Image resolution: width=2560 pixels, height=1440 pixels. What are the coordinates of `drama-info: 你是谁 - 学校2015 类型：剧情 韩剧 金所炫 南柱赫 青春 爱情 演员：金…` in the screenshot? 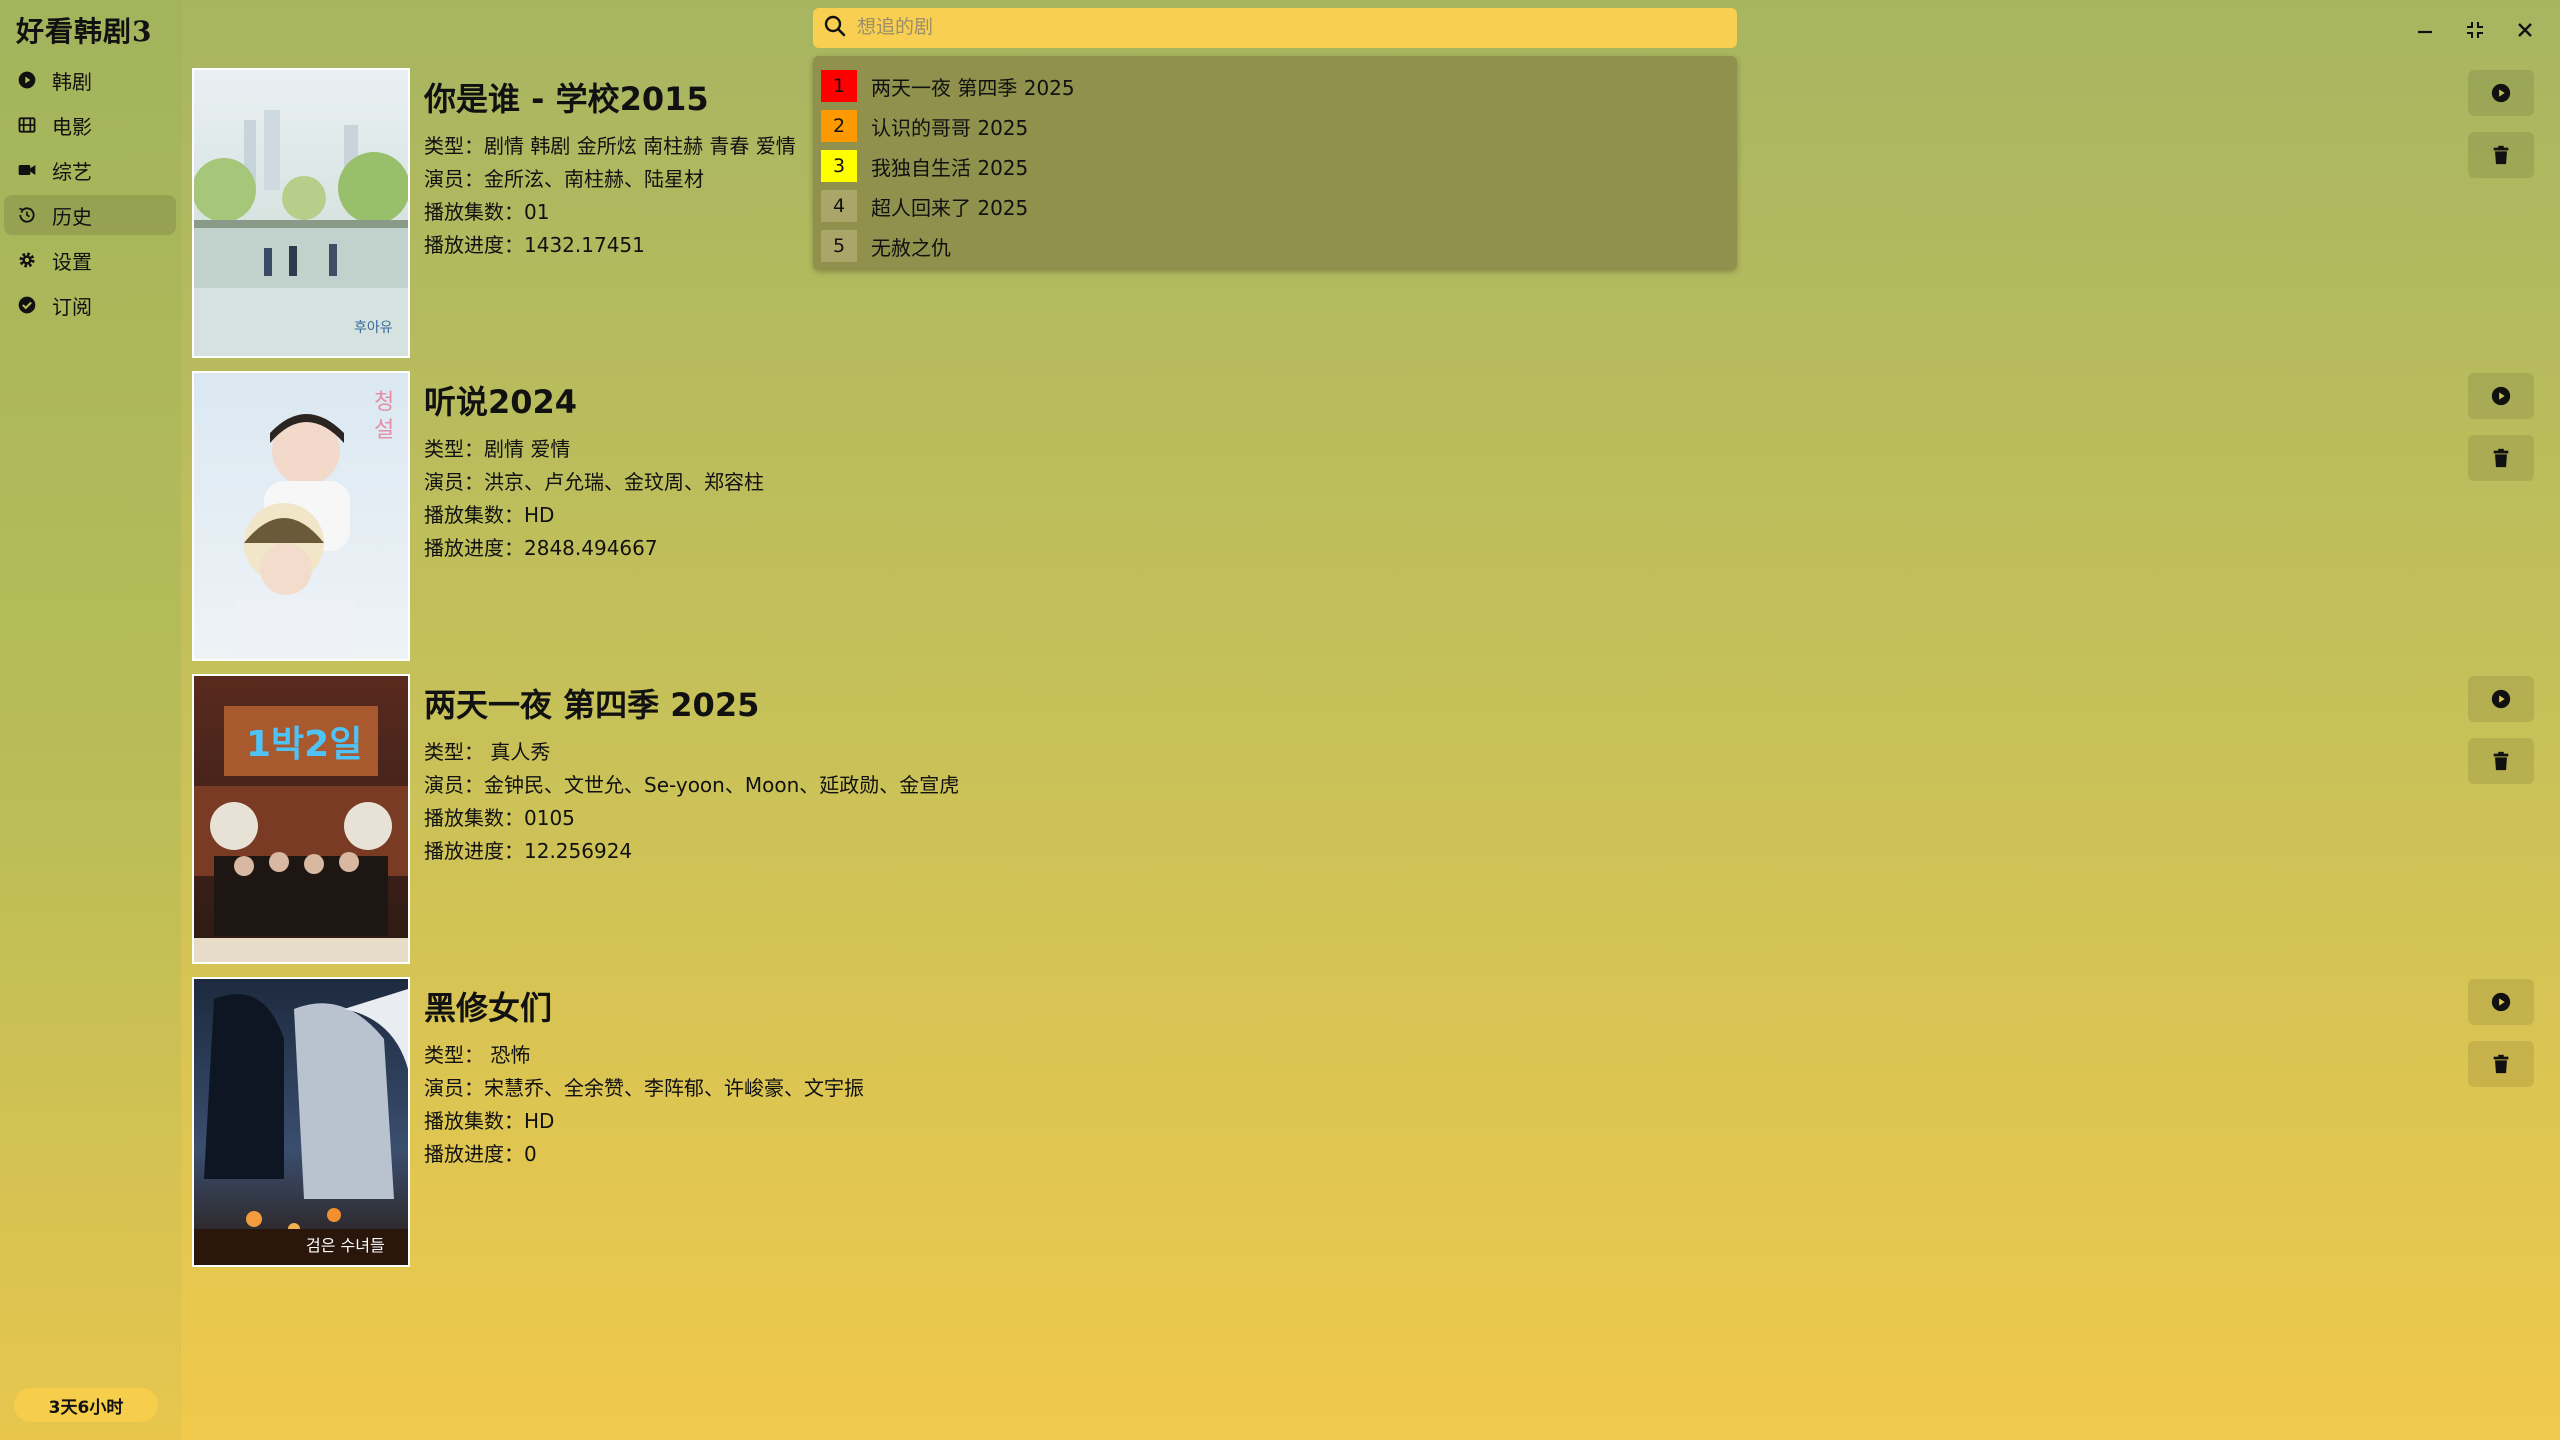 It's located at (610, 168).